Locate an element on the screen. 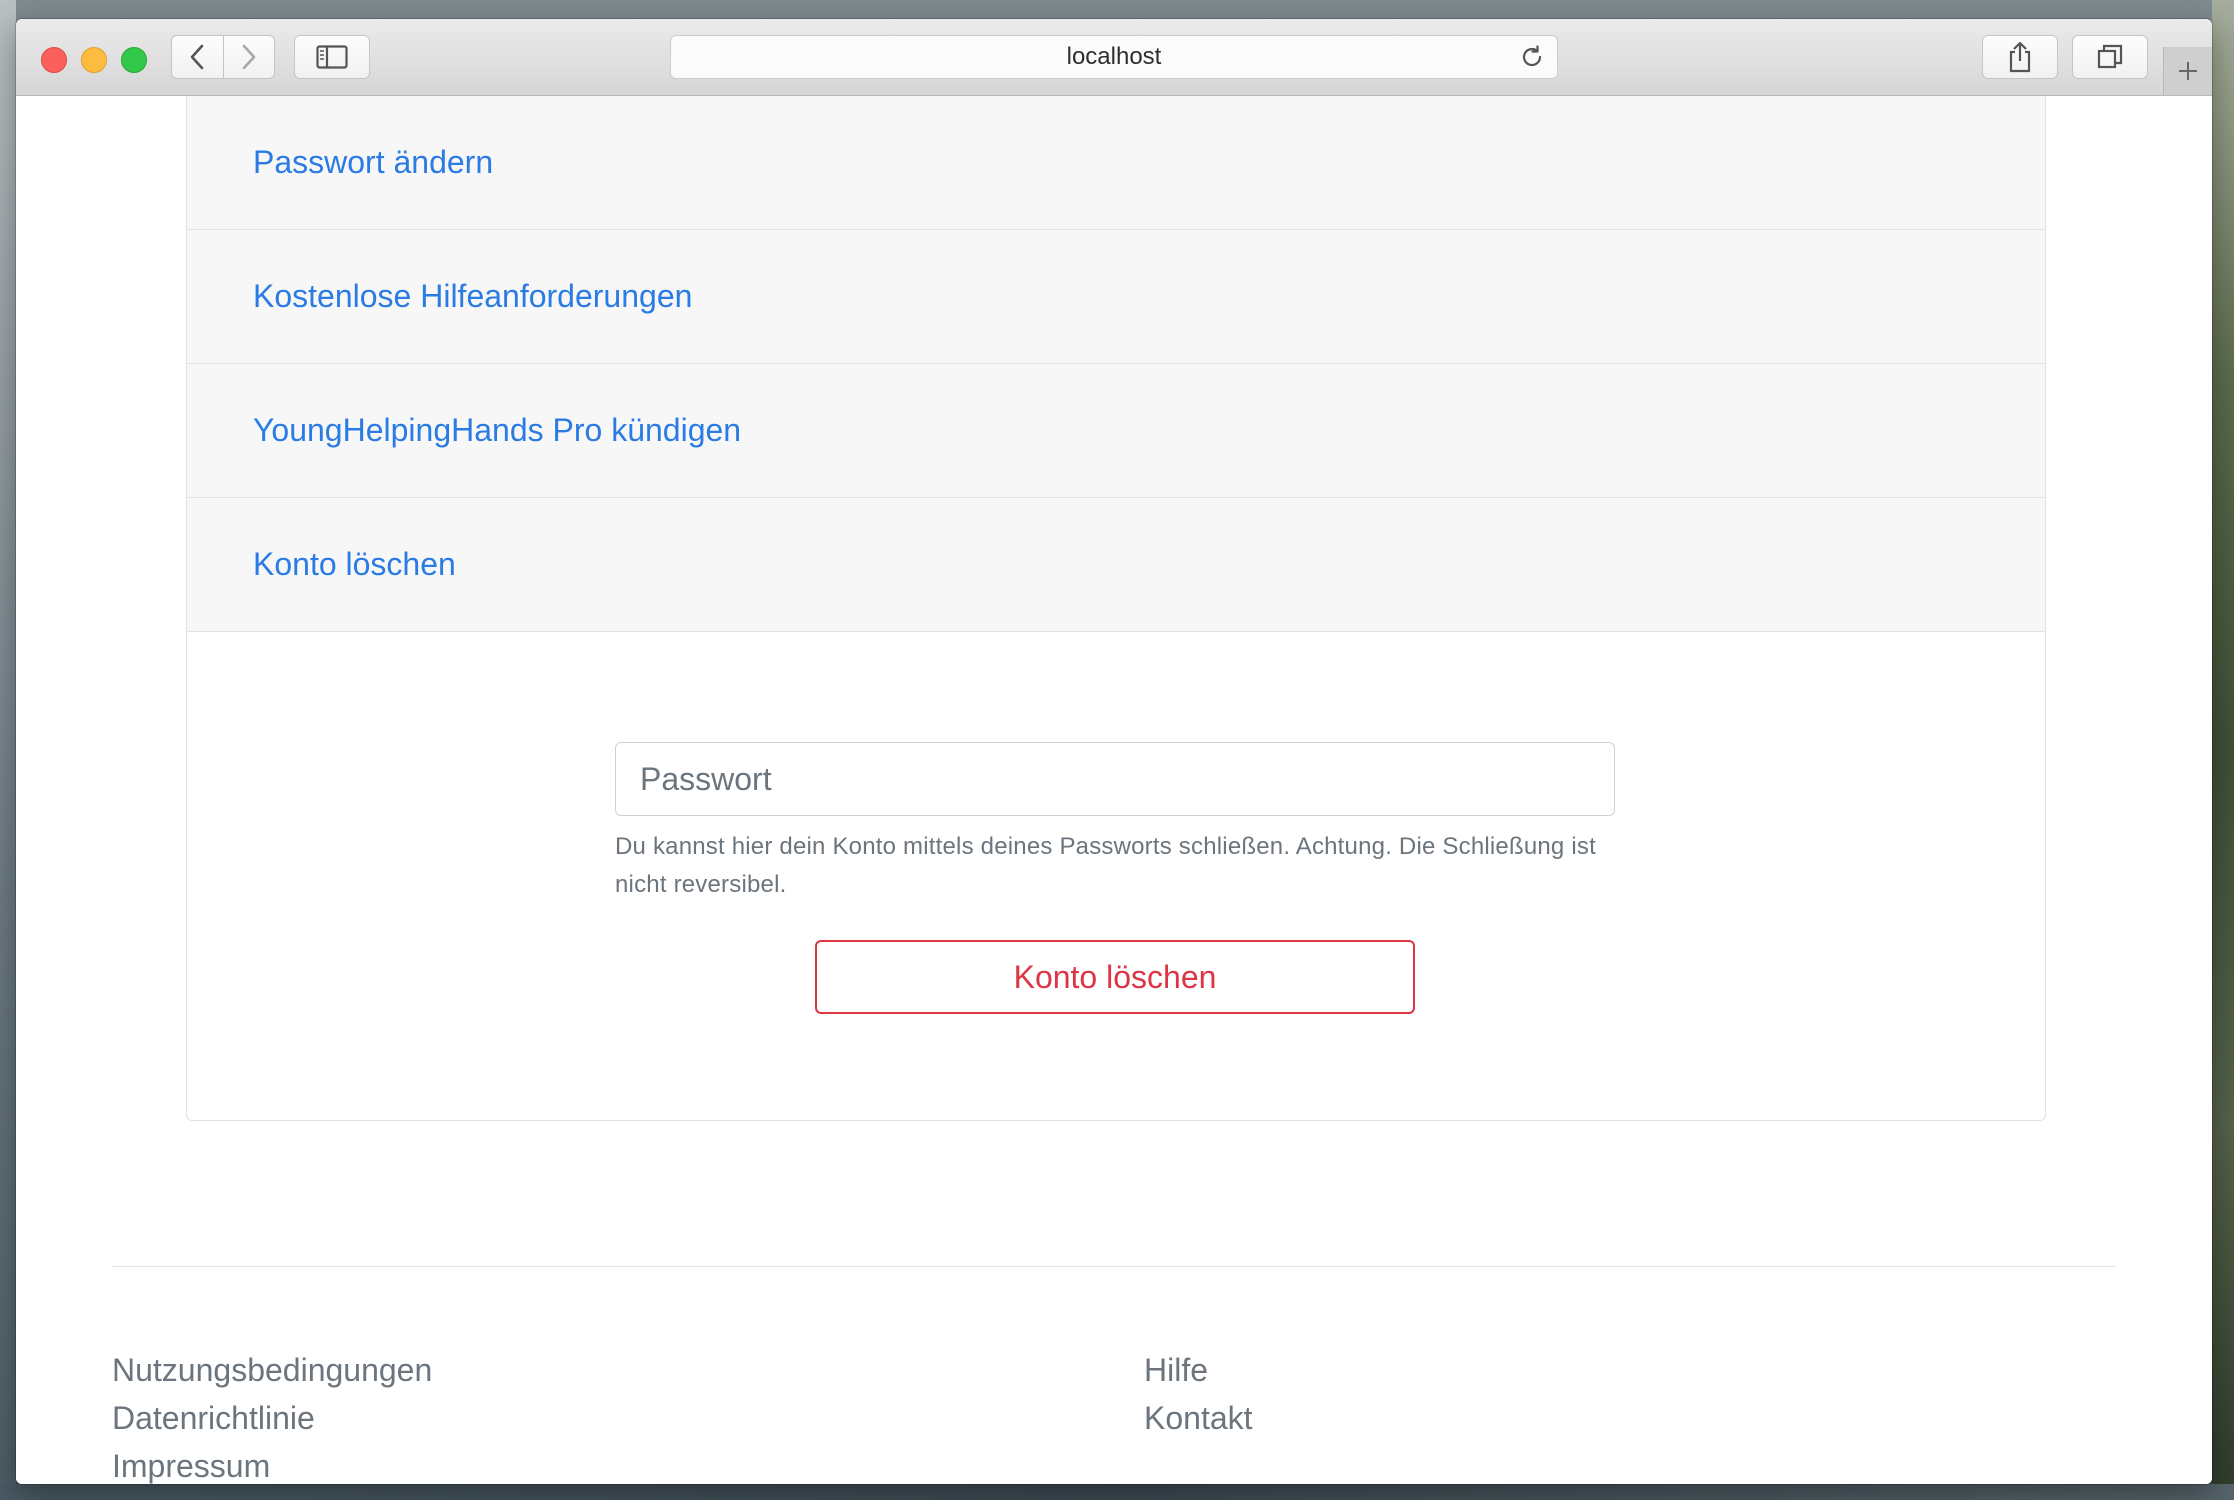  sidebar-icon is located at coordinates (332, 57).